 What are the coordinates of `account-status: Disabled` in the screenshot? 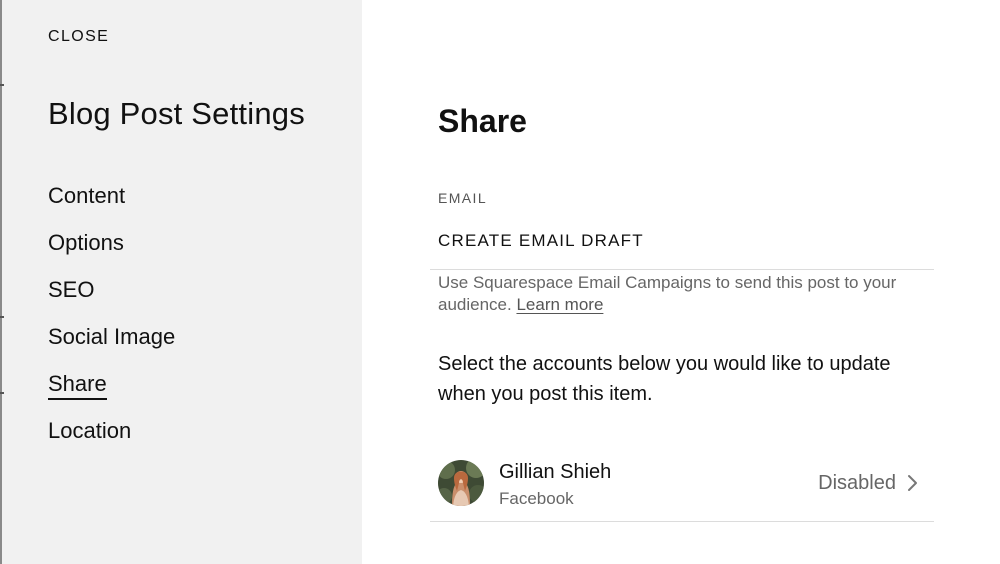 It's located at (857, 483).